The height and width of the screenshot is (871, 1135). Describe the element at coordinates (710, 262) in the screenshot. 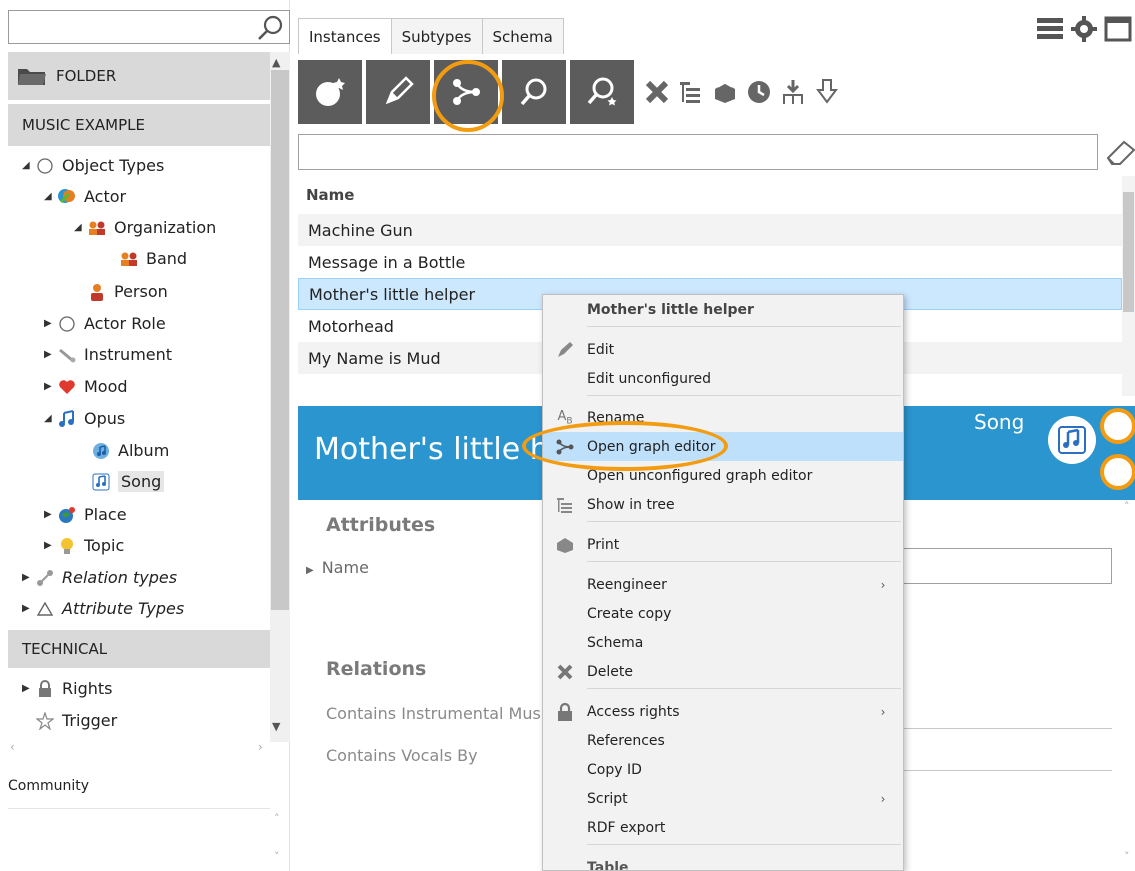

I see `list-item: Message in a Bottle` at that location.